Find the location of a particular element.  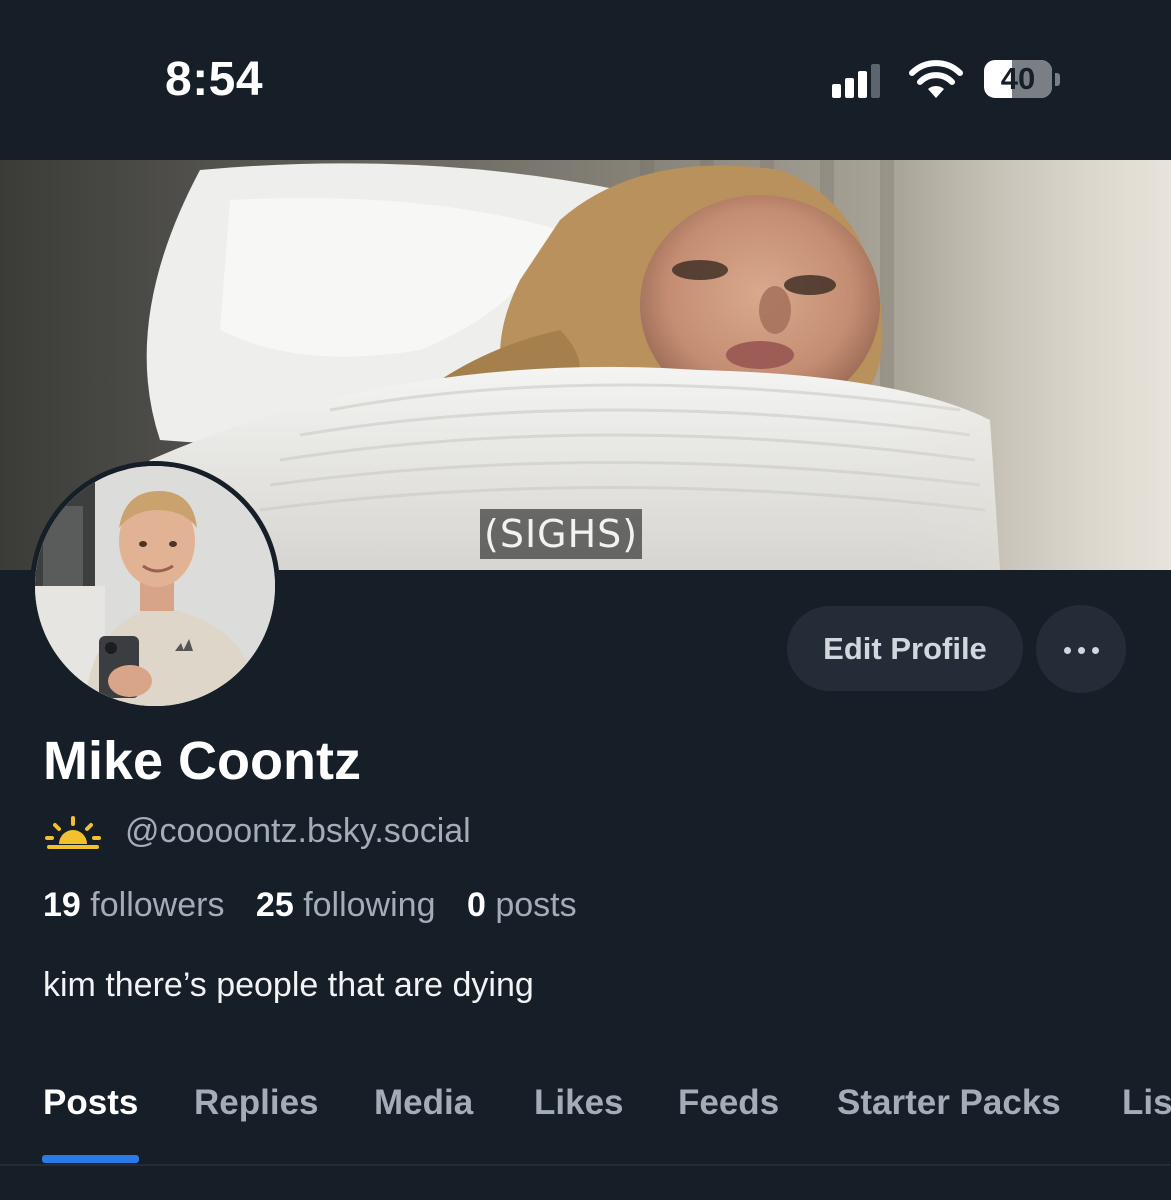

status-time: 8:54 is located at coordinates (214, 79).